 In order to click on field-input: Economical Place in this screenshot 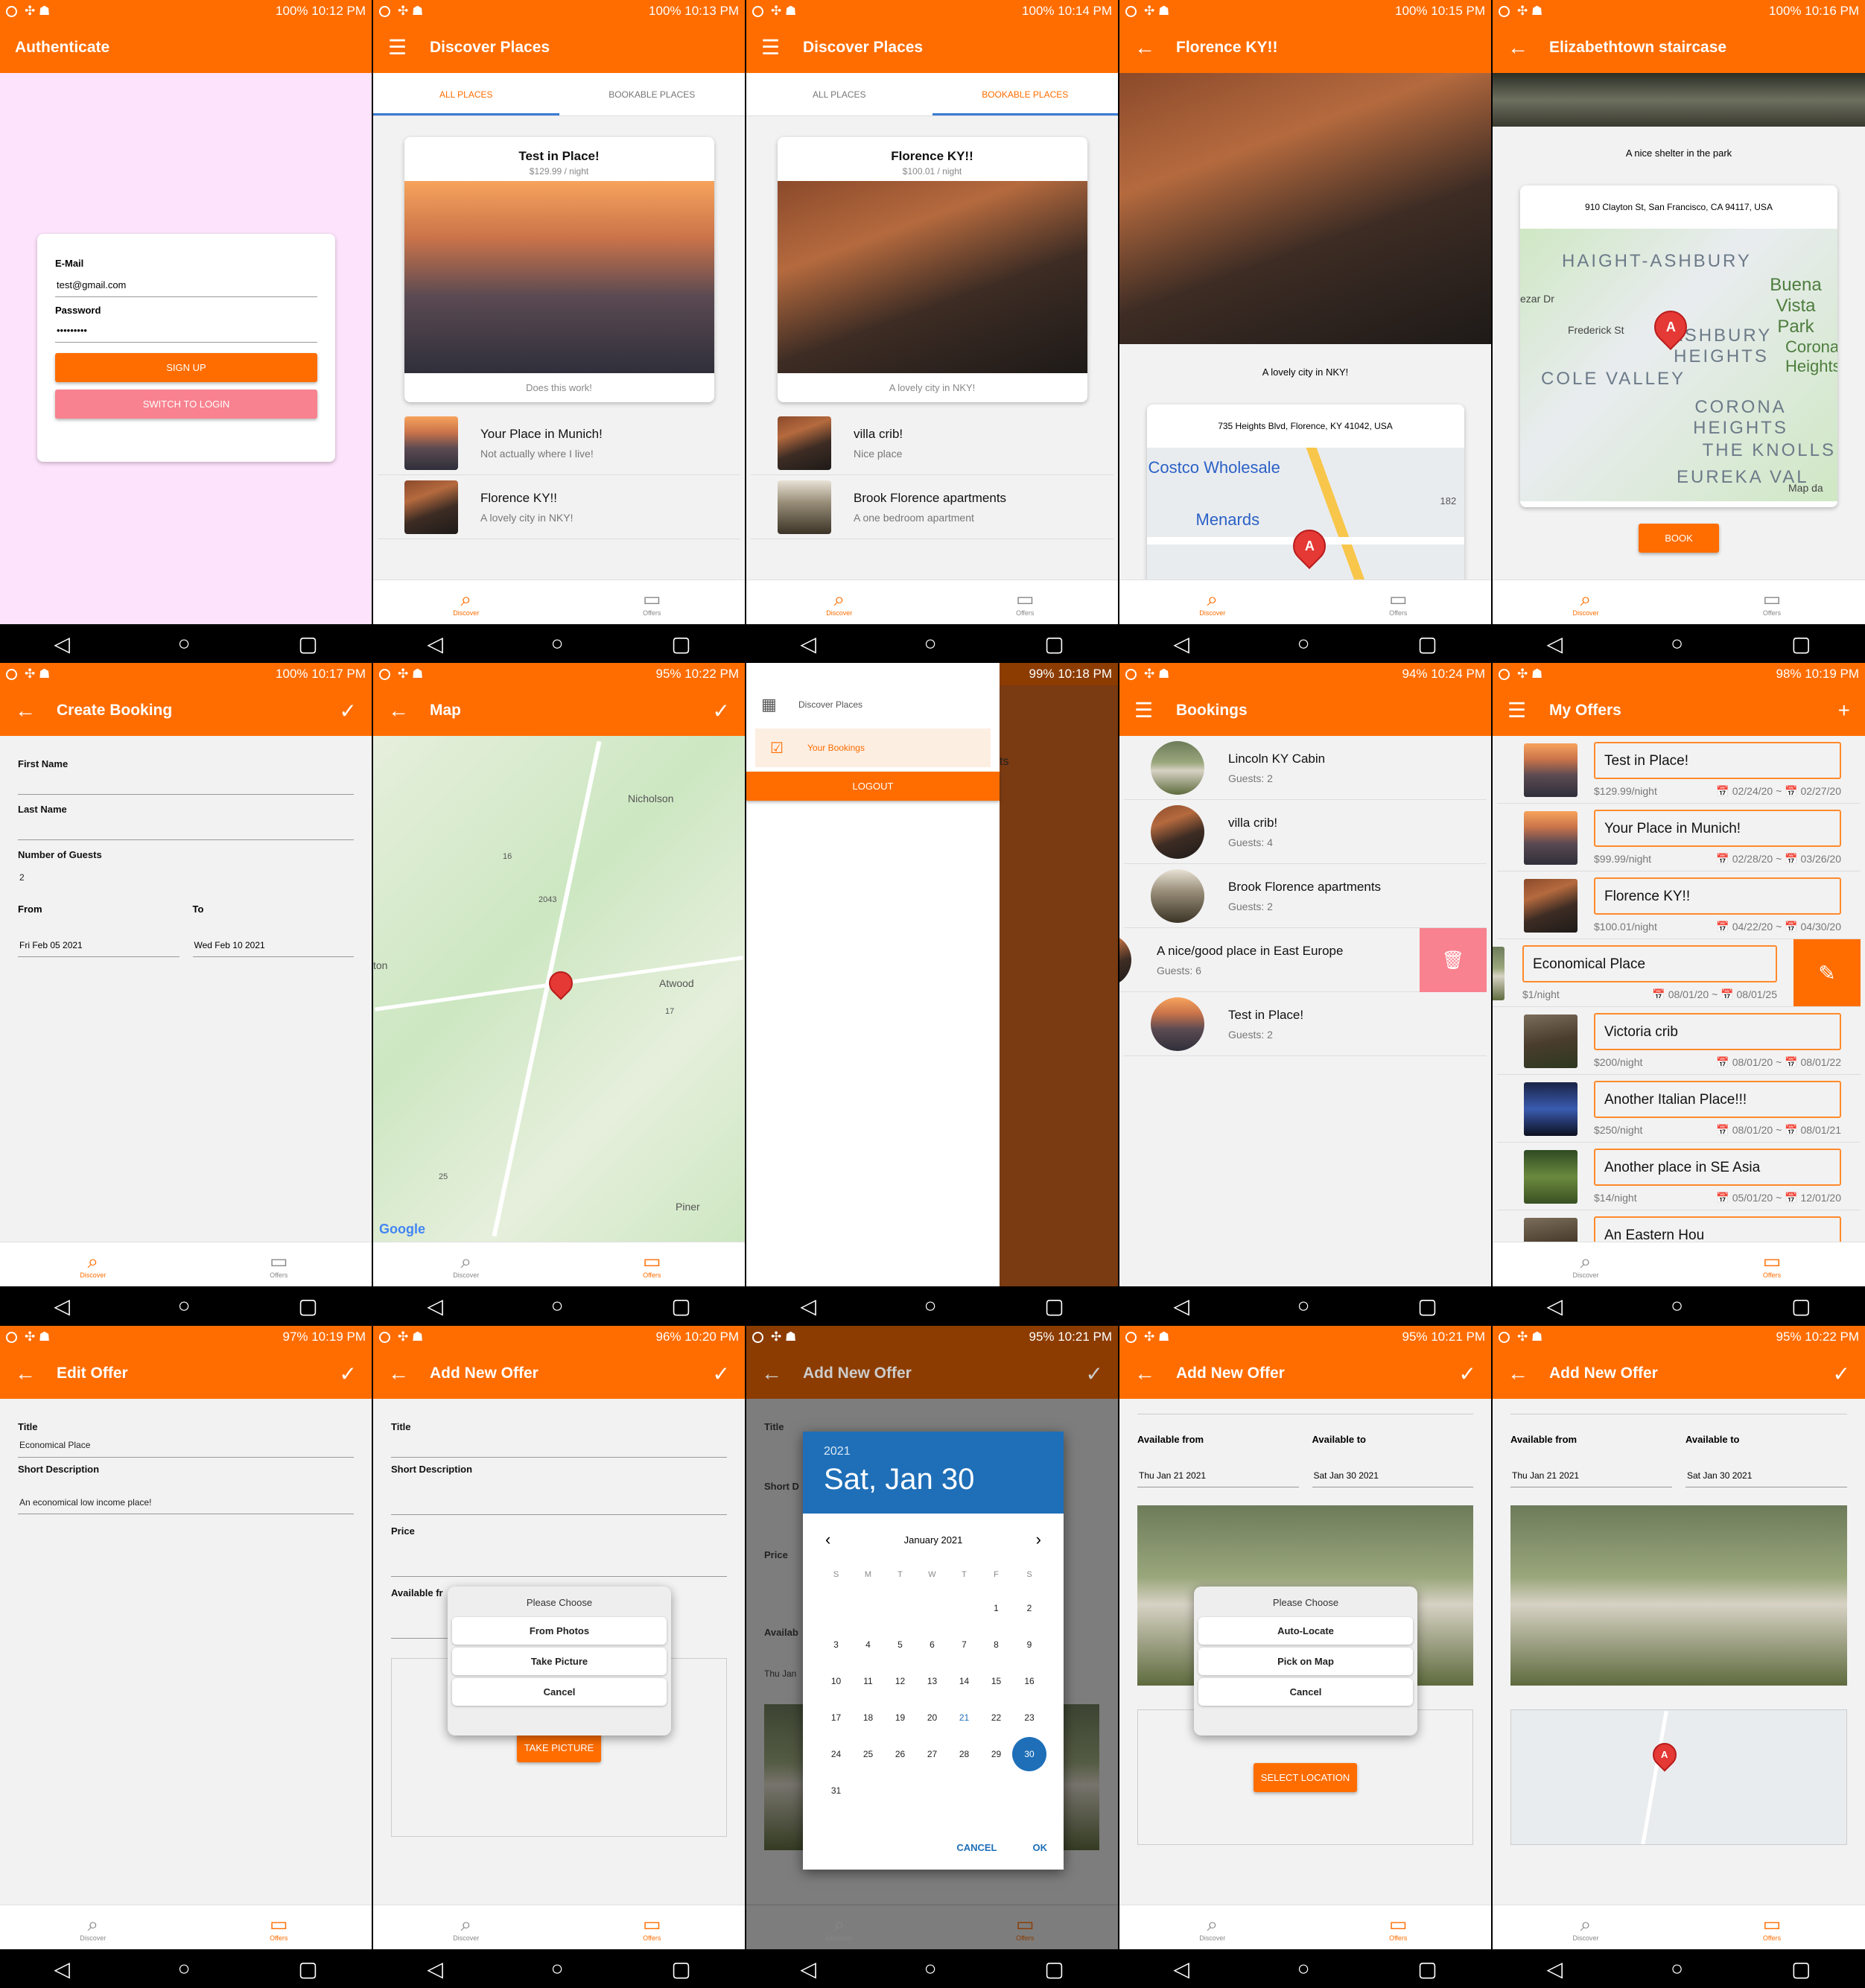, I will do `click(186, 1445)`.